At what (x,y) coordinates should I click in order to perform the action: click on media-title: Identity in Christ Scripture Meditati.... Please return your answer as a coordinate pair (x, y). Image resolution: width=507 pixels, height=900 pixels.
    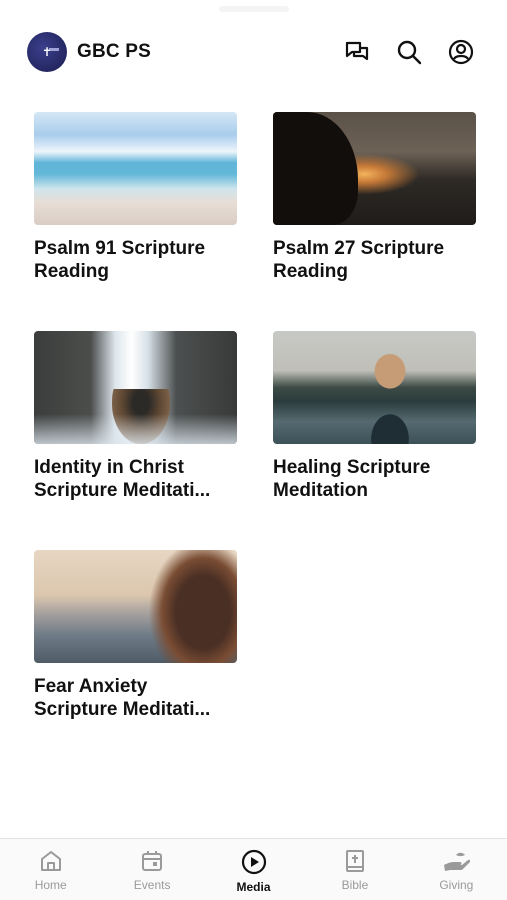
    Looking at the image, I should click on (122, 479).